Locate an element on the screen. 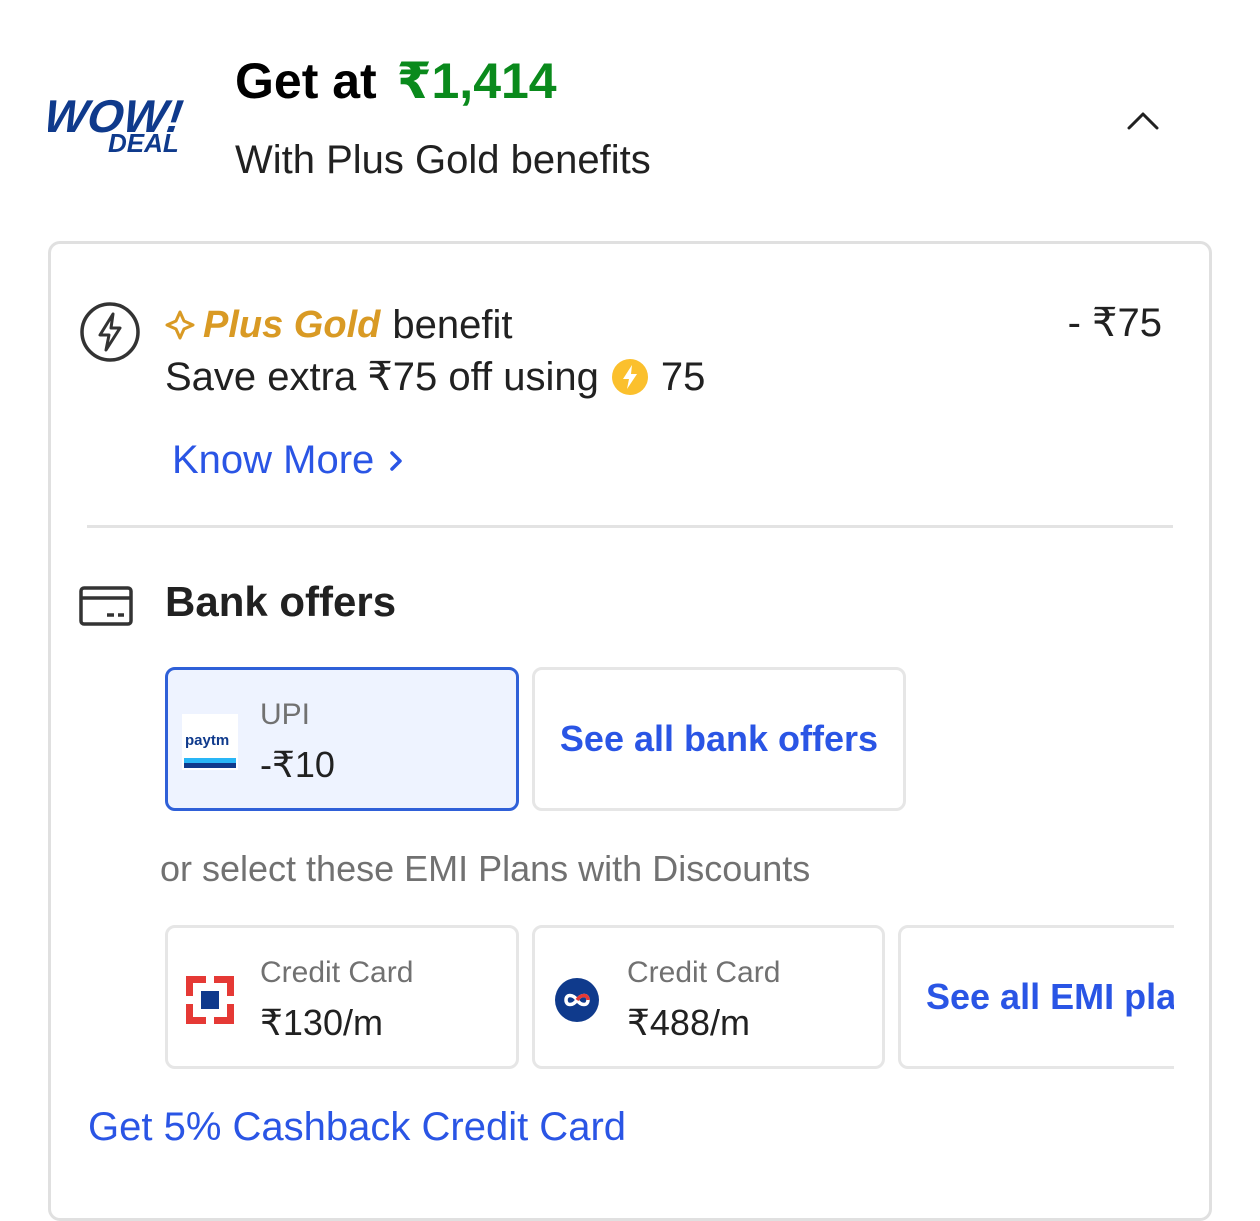 The image size is (1260, 1221). plus-gold-brand: Plus Gold is located at coordinates (292, 324).